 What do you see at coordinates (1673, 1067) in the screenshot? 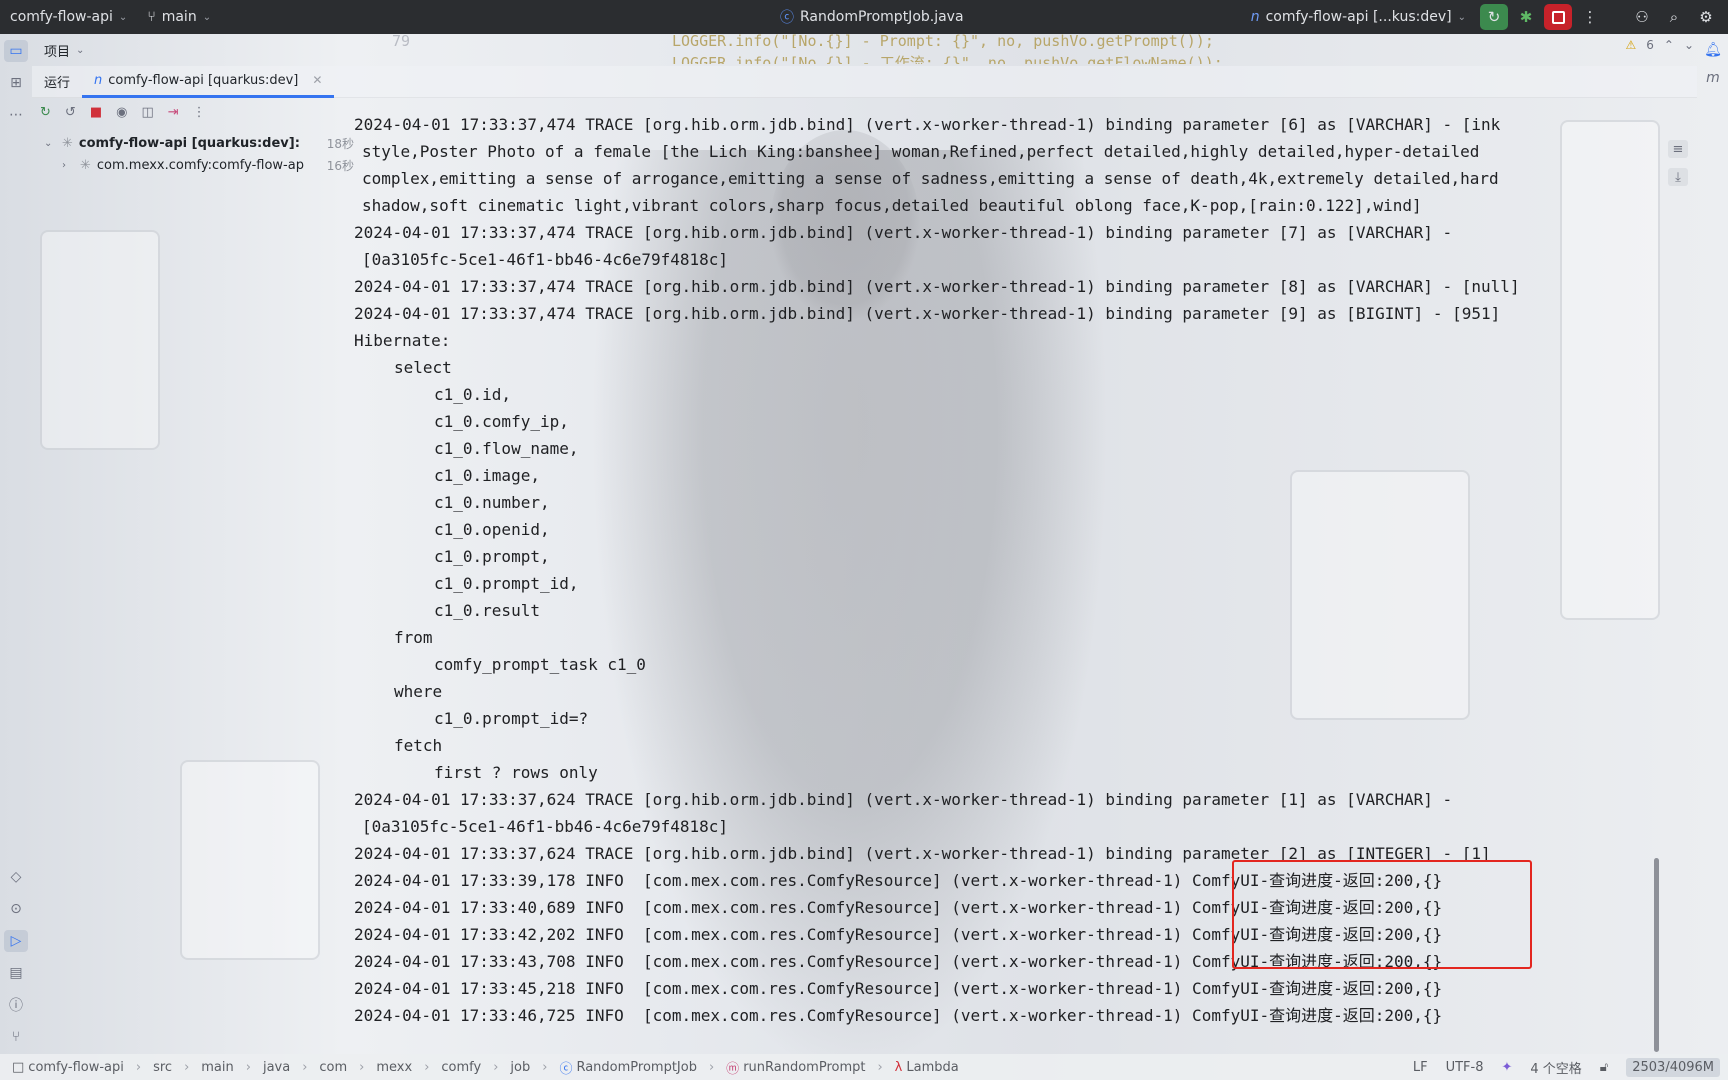
I see `memory-indicator: 2503/4096M` at bounding box center [1673, 1067].